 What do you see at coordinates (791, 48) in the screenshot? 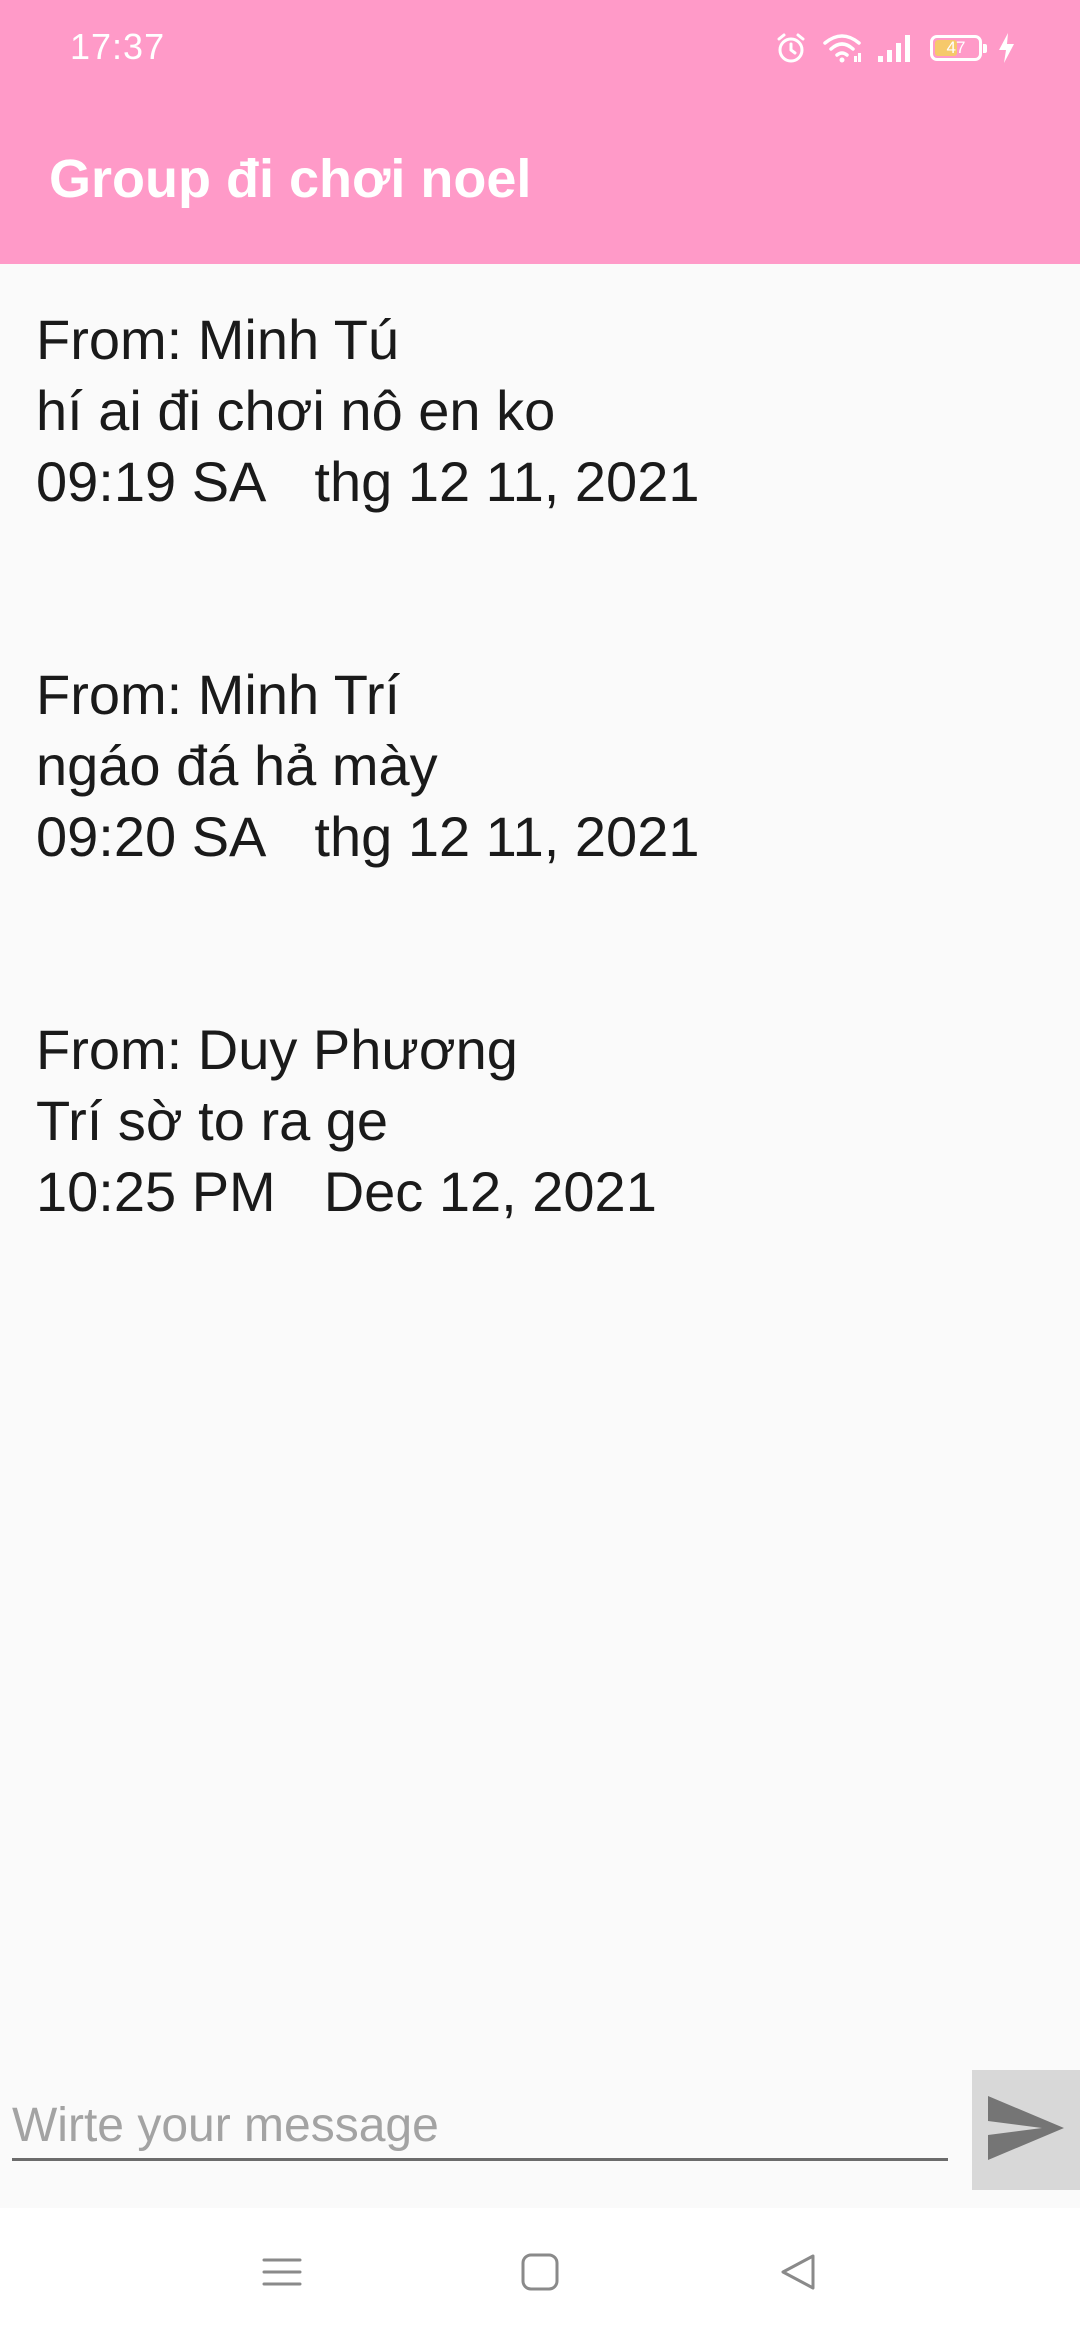
I see `alarm-icon` at bounding box center [791, 48].